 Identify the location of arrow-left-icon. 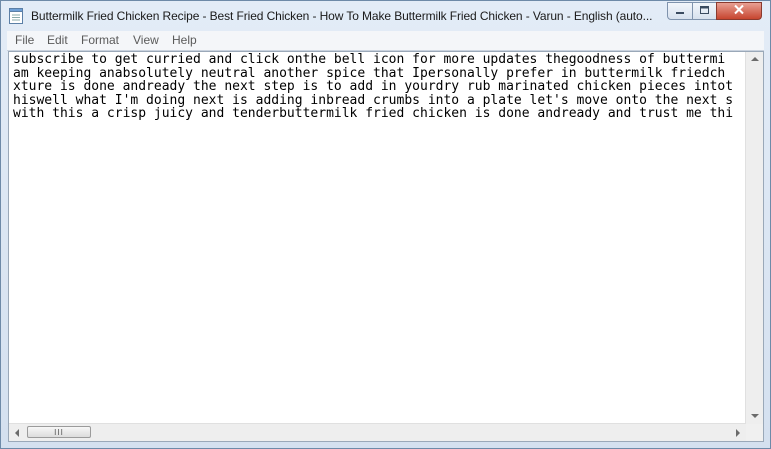
(17, 433).